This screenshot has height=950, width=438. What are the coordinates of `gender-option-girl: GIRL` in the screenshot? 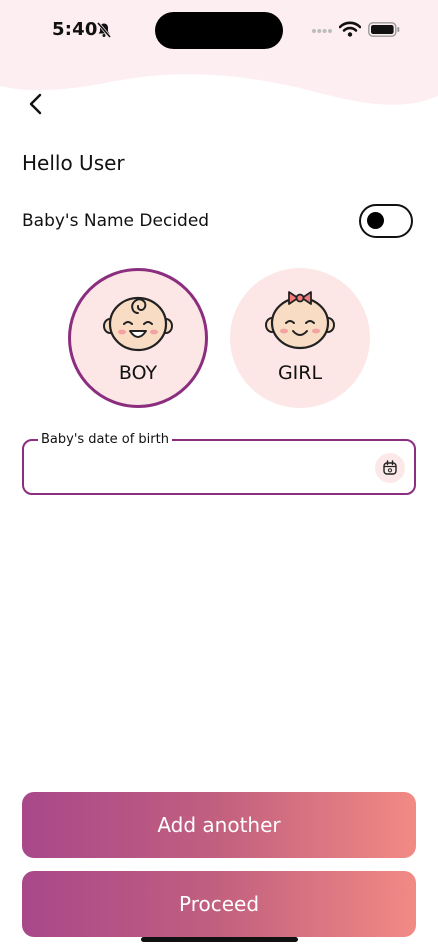 It's located at (300, 338).